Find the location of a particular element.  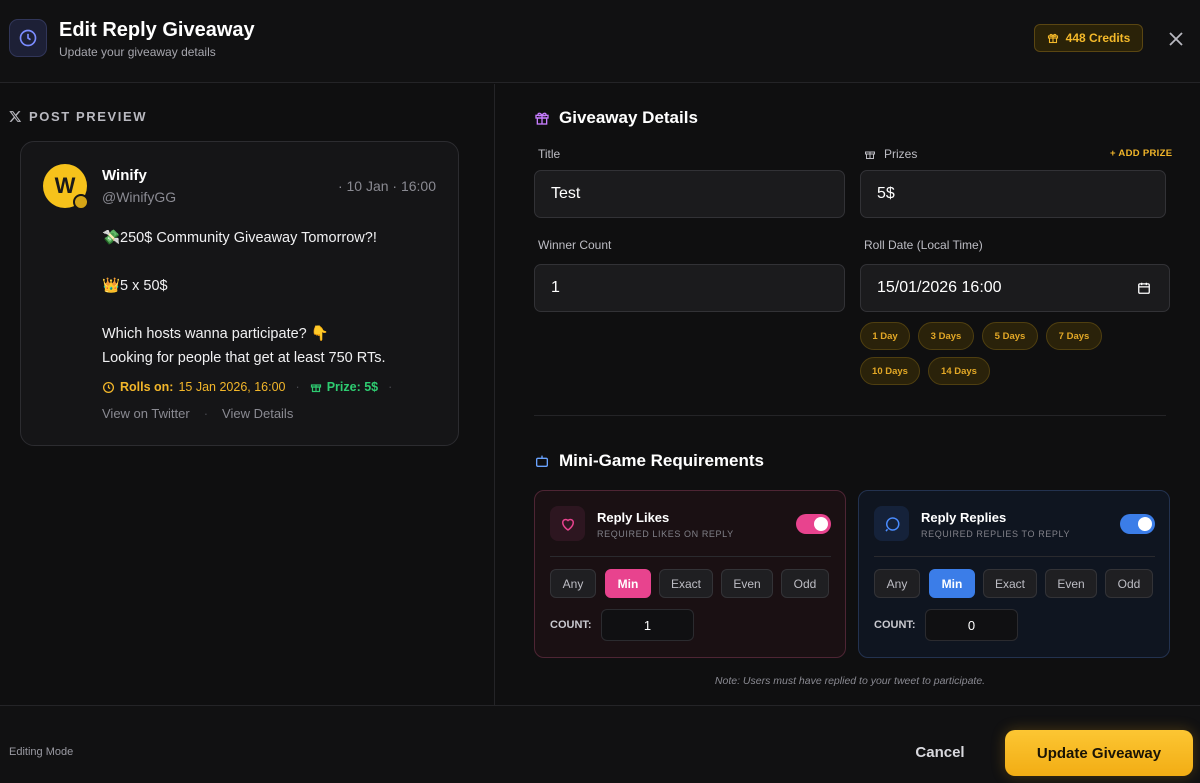

section-divider is located at coordinates (850, 415).